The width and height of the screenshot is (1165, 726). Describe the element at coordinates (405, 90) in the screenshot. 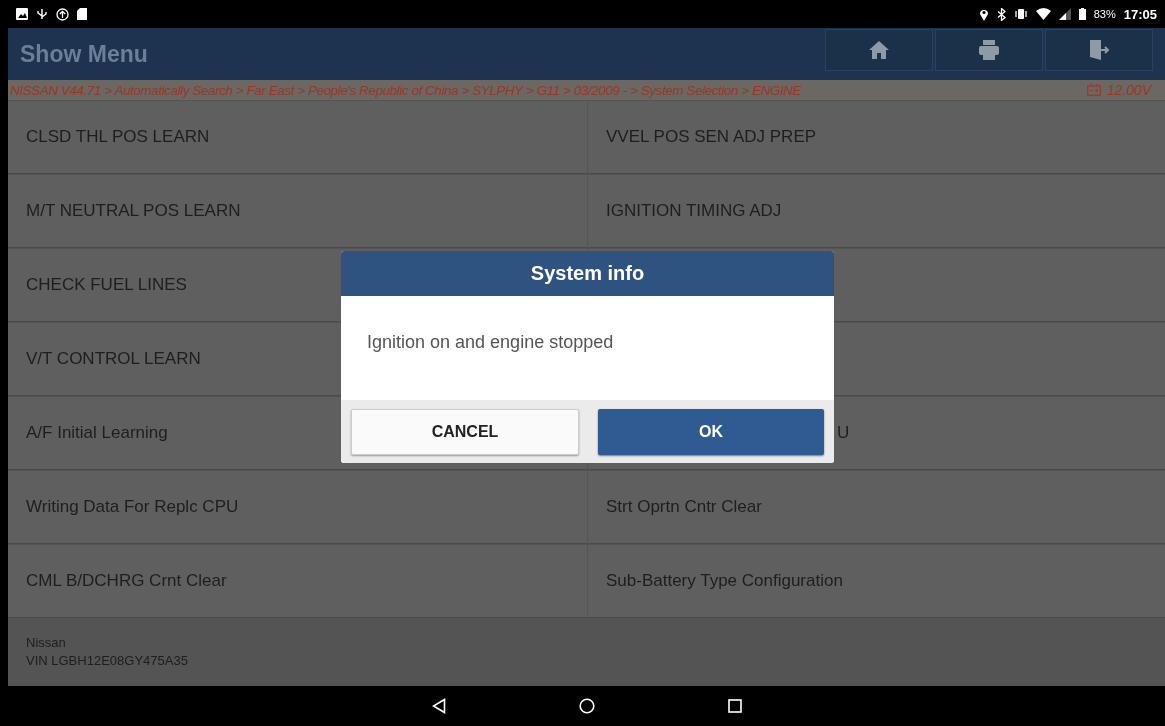

I see `breadcrumb-path: NISSAN V44.71 > Automatically Search > Far East > People's Republic of China > SYLPHY > G11 > 03/2009 - > System Selection > ENGINE` at that location.